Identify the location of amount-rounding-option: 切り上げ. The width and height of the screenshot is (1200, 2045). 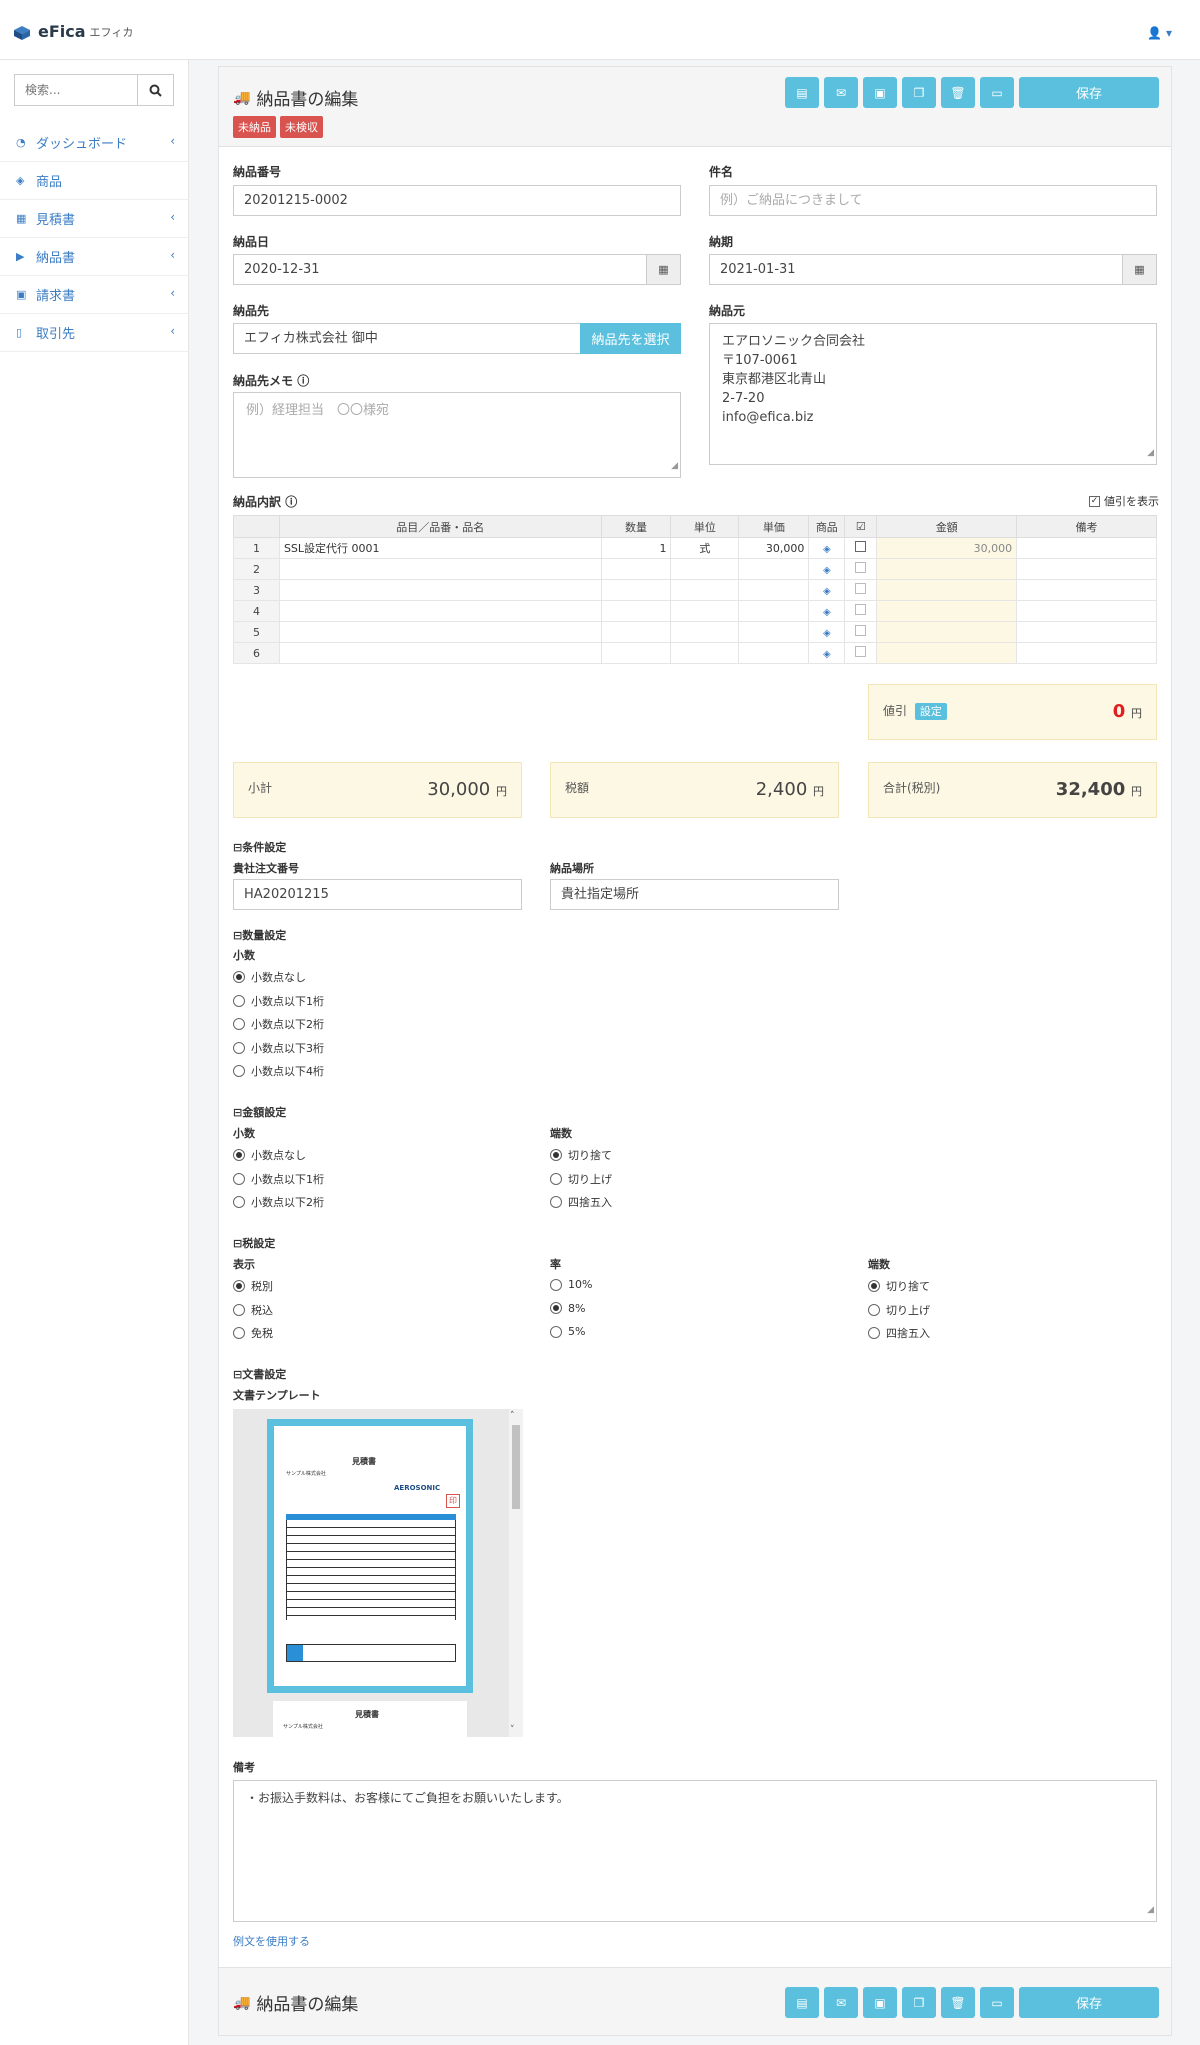
(581, 1179).